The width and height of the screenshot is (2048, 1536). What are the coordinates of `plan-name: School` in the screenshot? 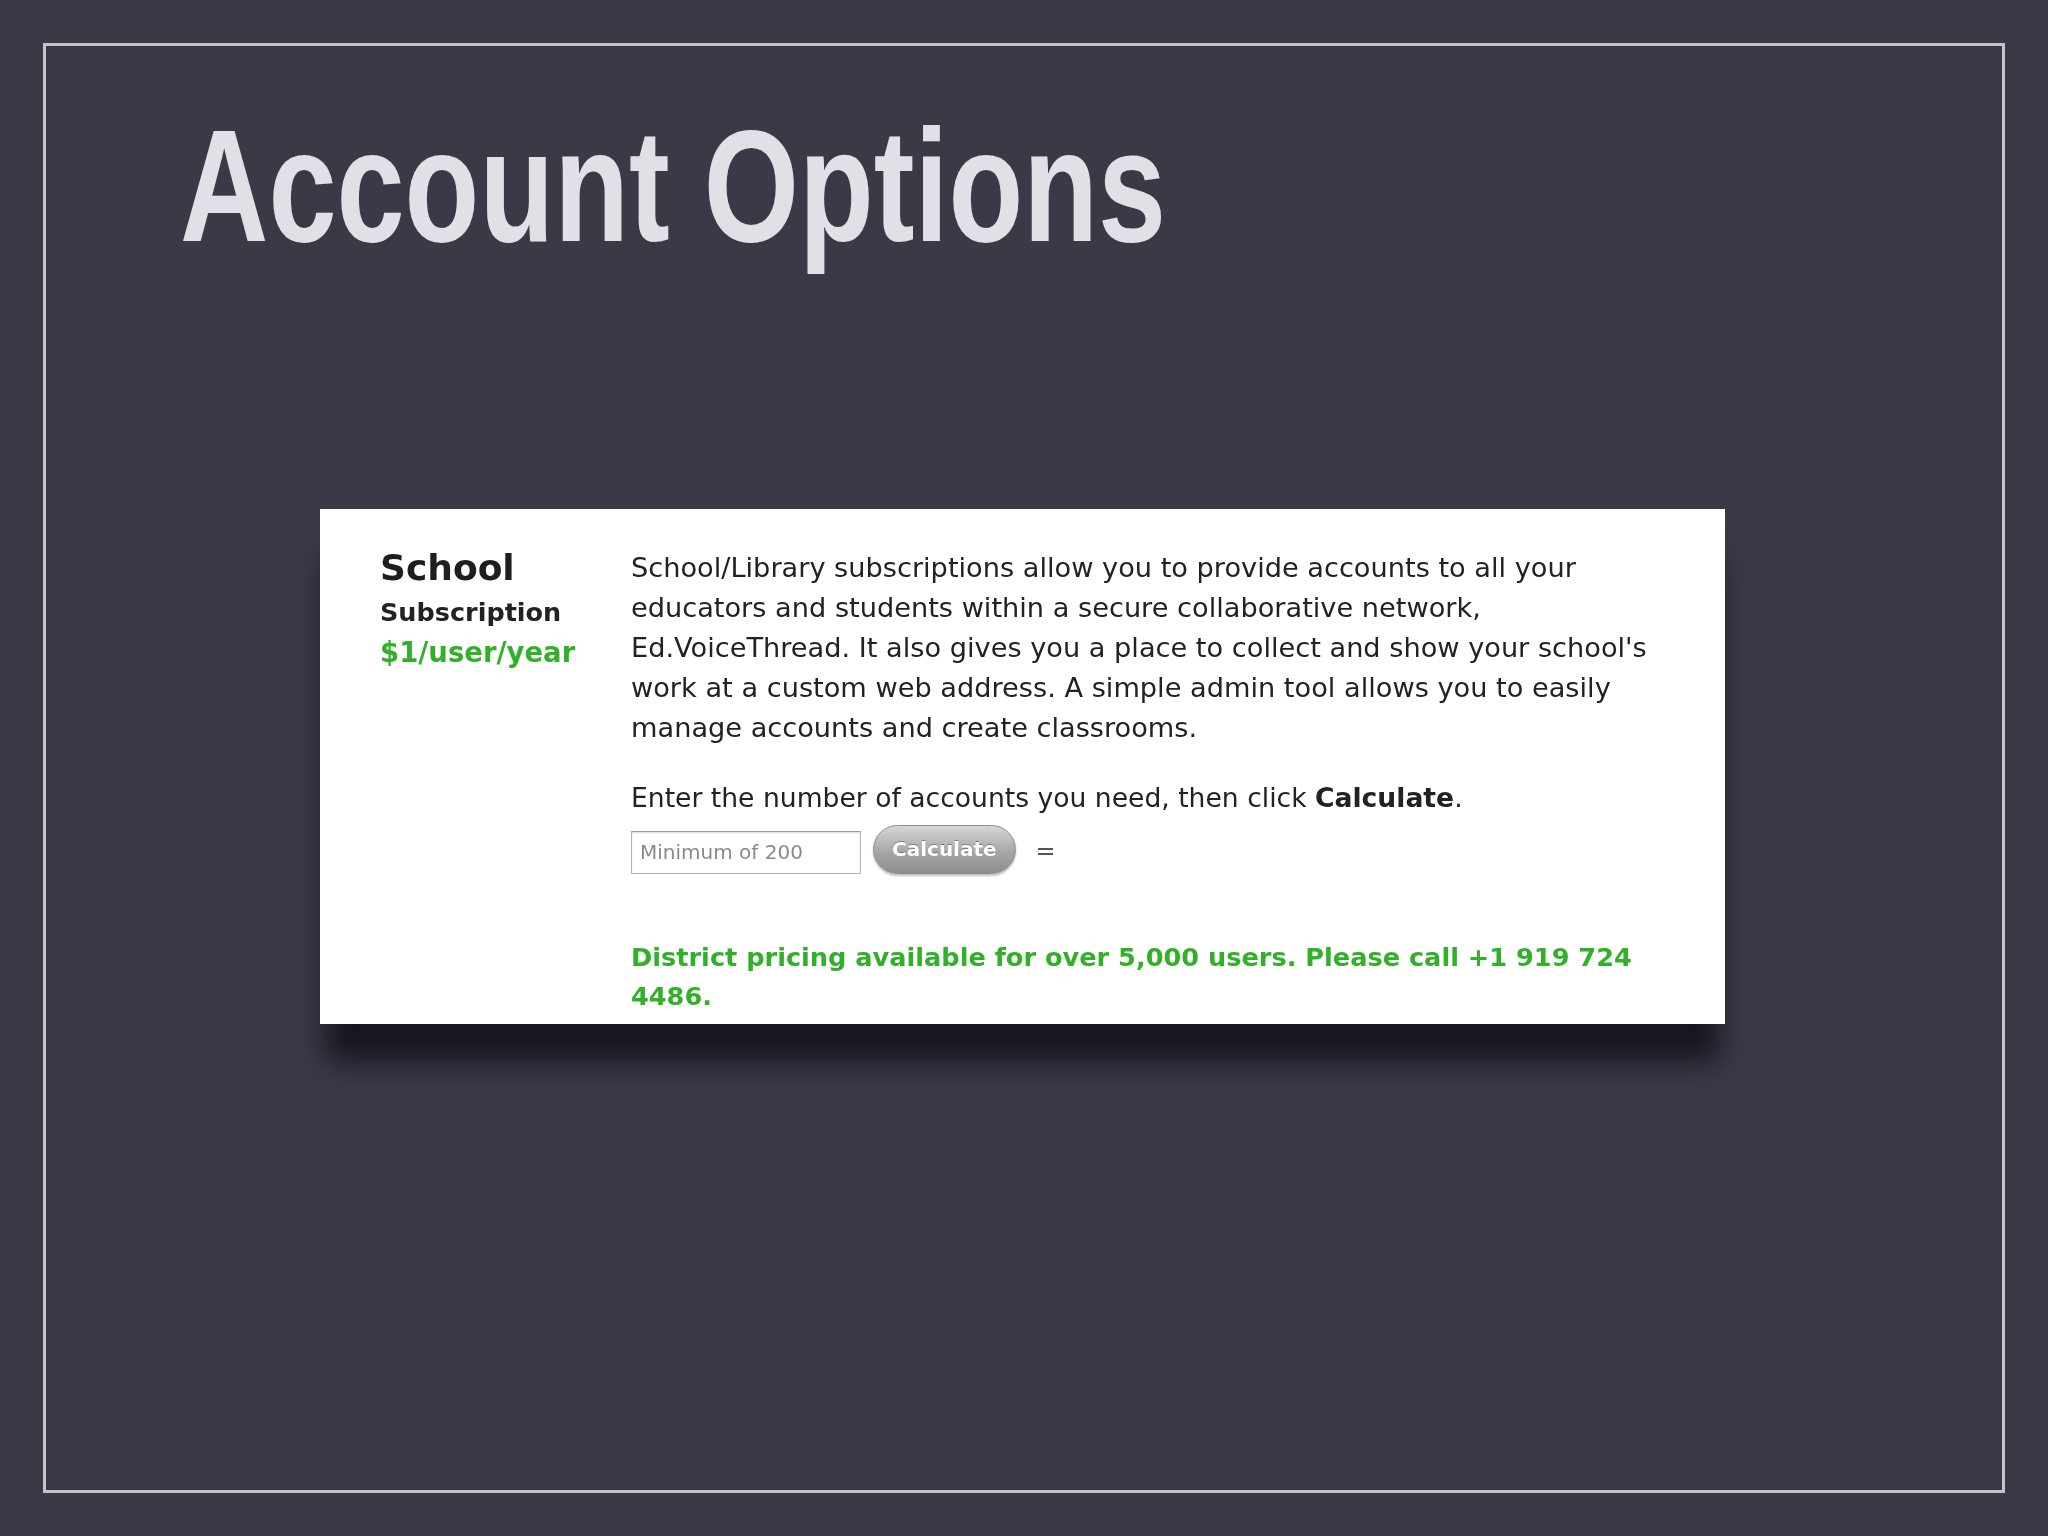 It's located at (447, 567).